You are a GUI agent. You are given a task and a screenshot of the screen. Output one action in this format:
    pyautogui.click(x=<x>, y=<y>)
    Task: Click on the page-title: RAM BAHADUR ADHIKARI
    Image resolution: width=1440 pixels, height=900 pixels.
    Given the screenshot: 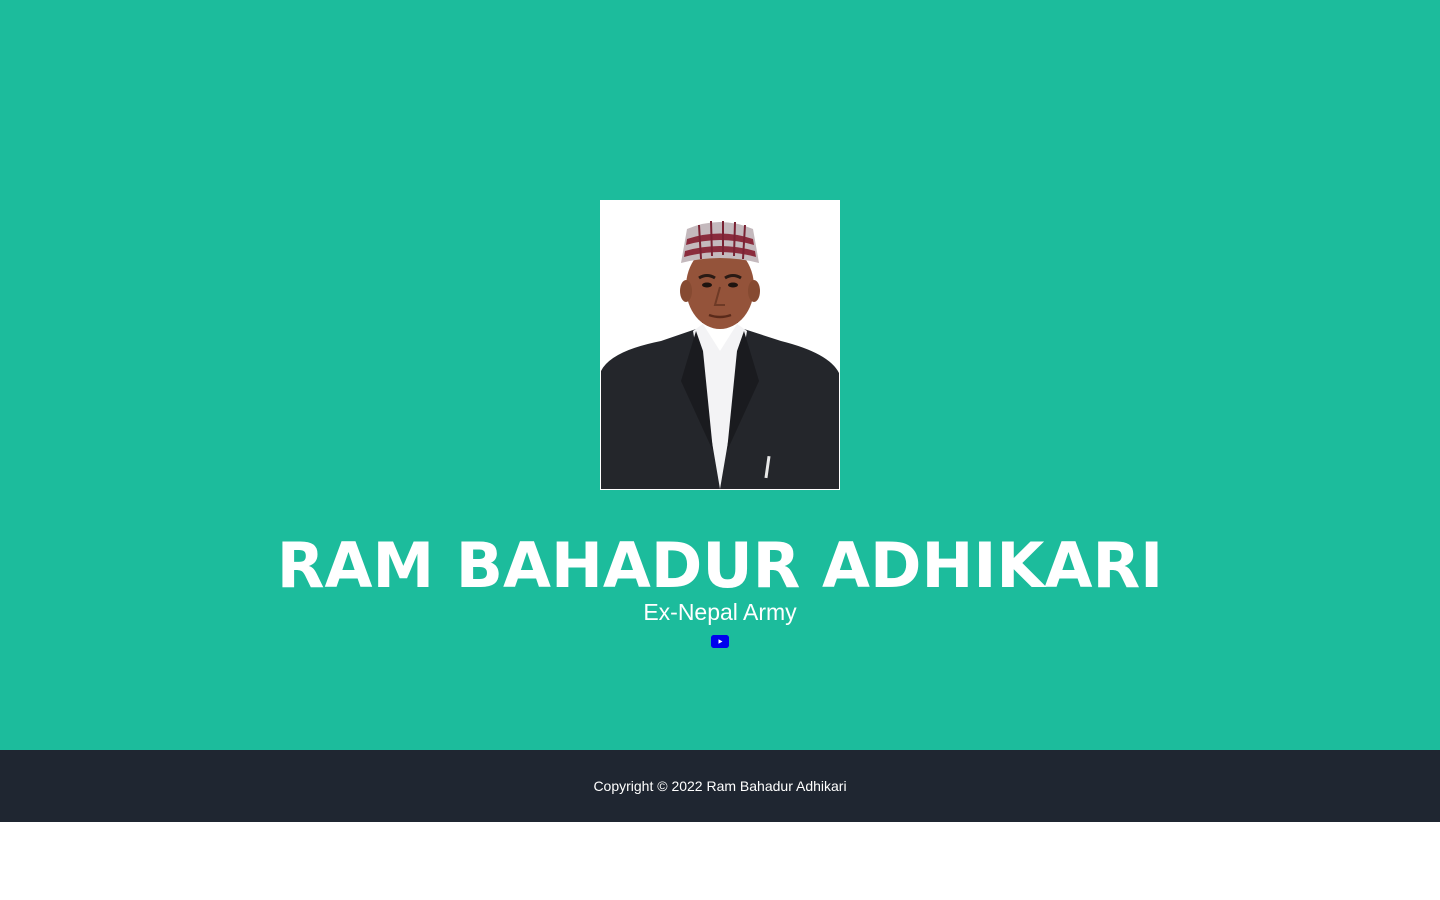 What is the action you would take?
    pyautogui.click(x=720, y=565)
    